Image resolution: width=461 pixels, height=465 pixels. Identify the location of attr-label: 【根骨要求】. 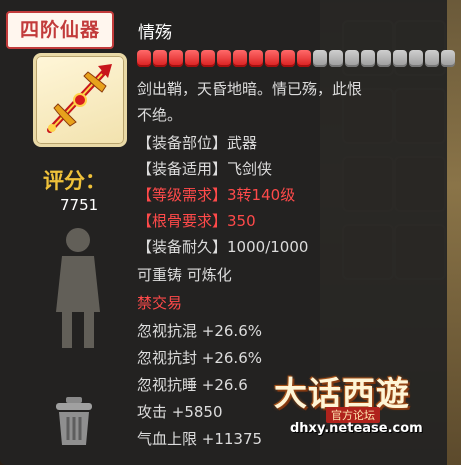
(182, 221).